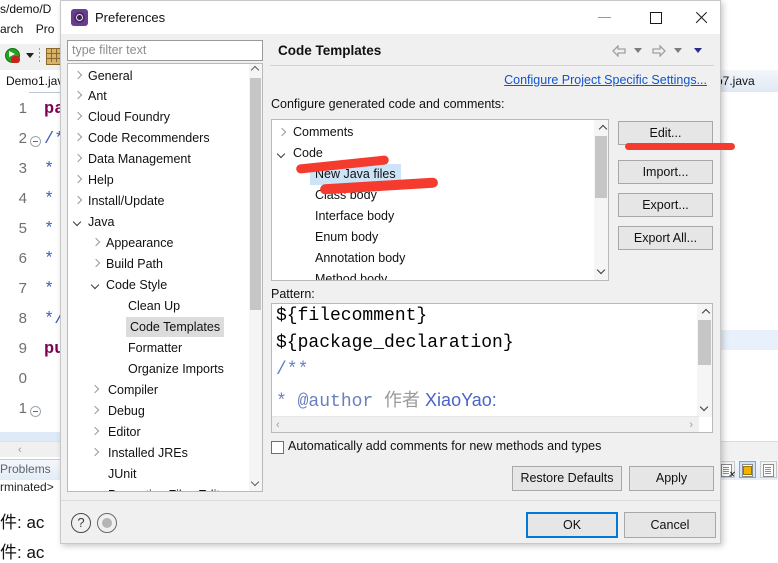 Image resolution: width=778 pixels, height=563 pixels. Describe the element at coordinates (128, 285) in the screenshot. I see `tree-item-code-style: Code Style` at that location.